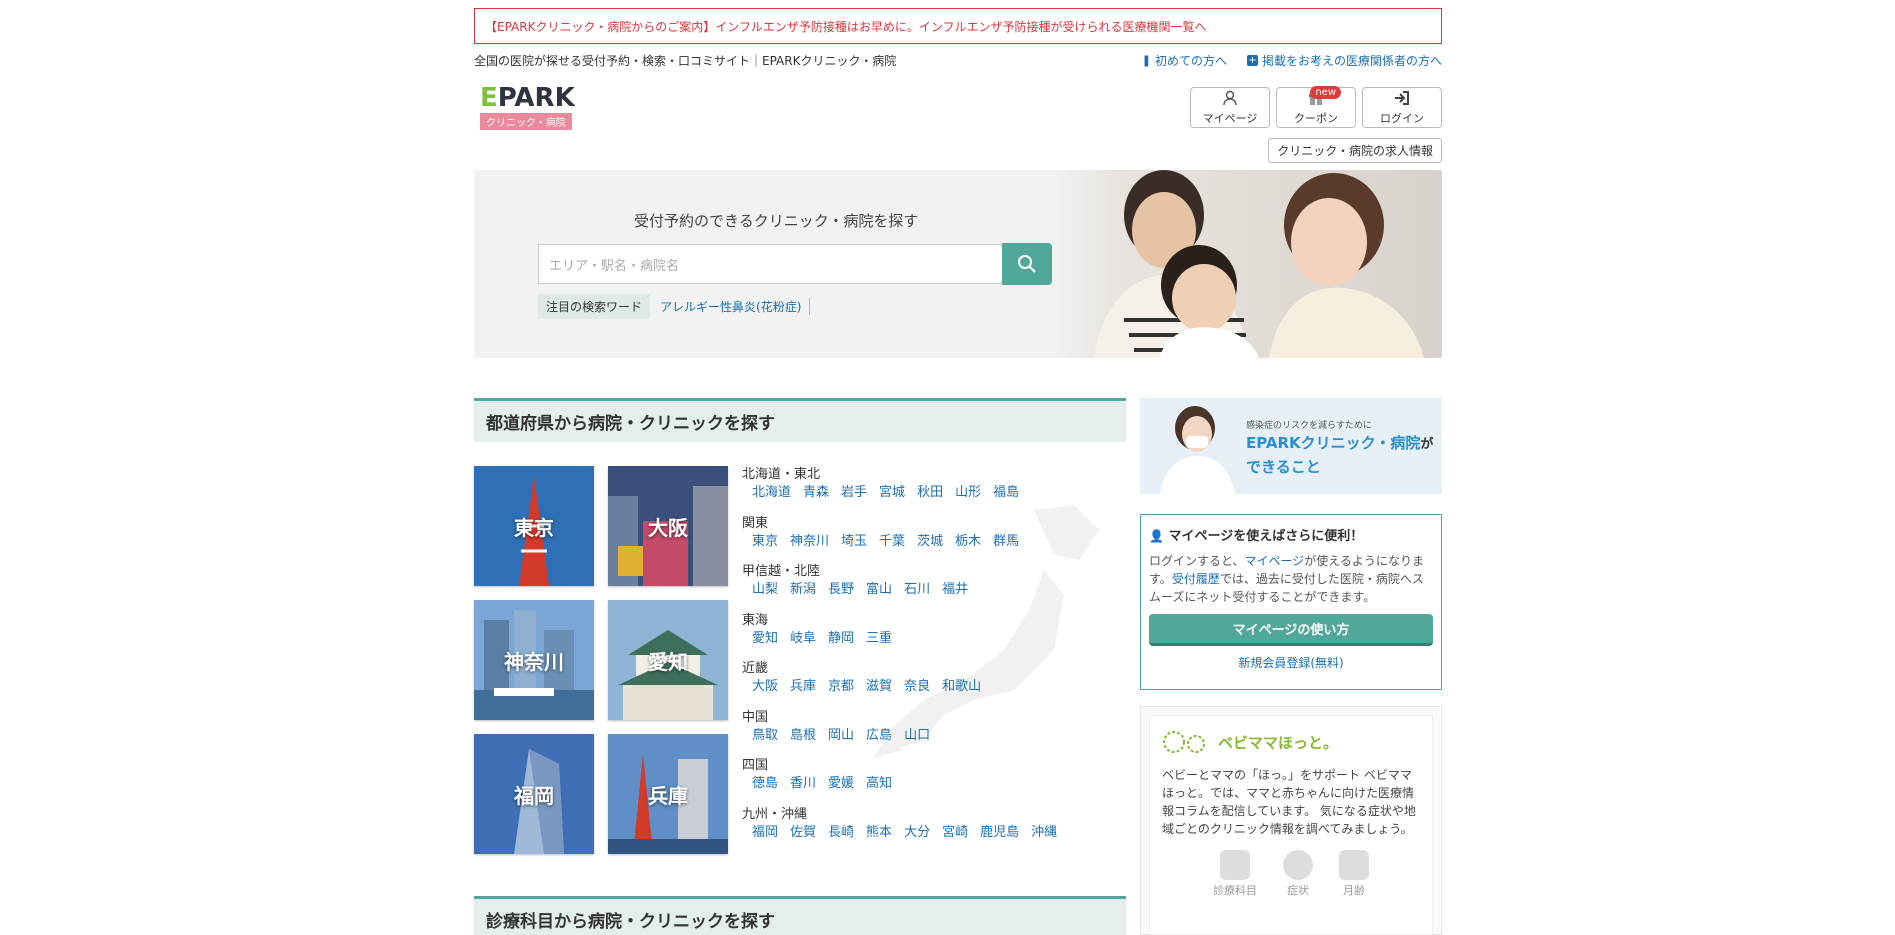 The width and height of the screenshot is (1895, 935). I want to click on region-chugoku: 中国 鳥取 島根 岡山 広島 山口, so click(934, 733).